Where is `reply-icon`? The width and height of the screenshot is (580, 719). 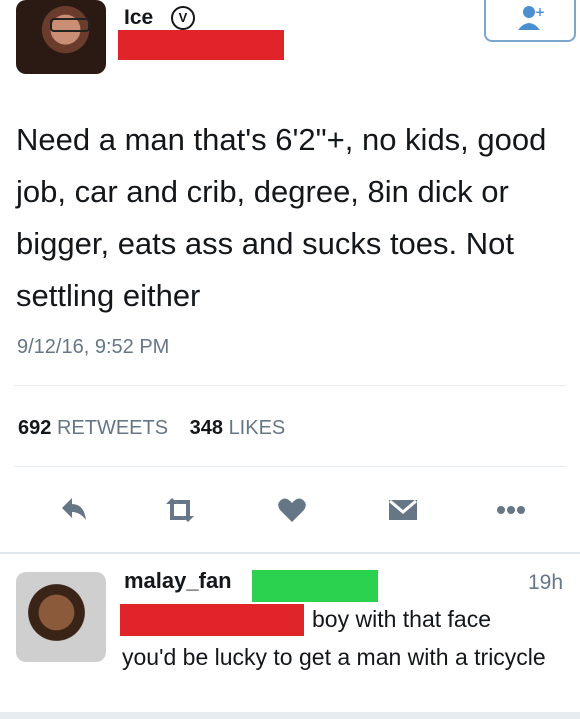 reply-icon is located at coordinates (74, 509).